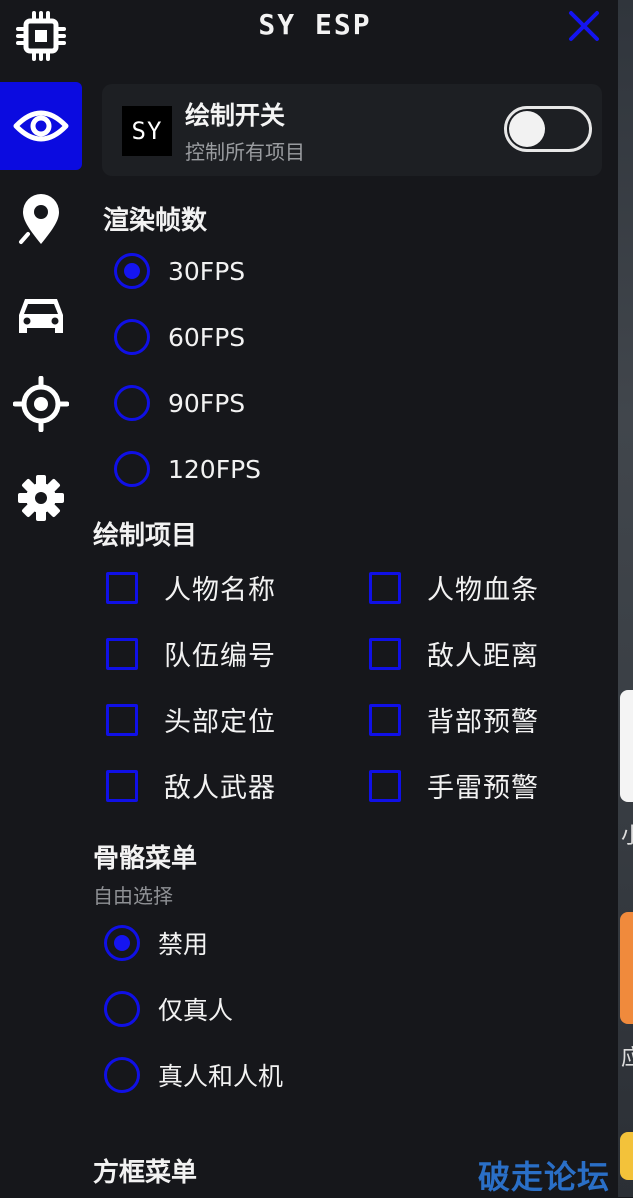 The width and height of the screenshot is (633, 1198). I want to click on fps-option-30: 30FPS, so click(179, 271).